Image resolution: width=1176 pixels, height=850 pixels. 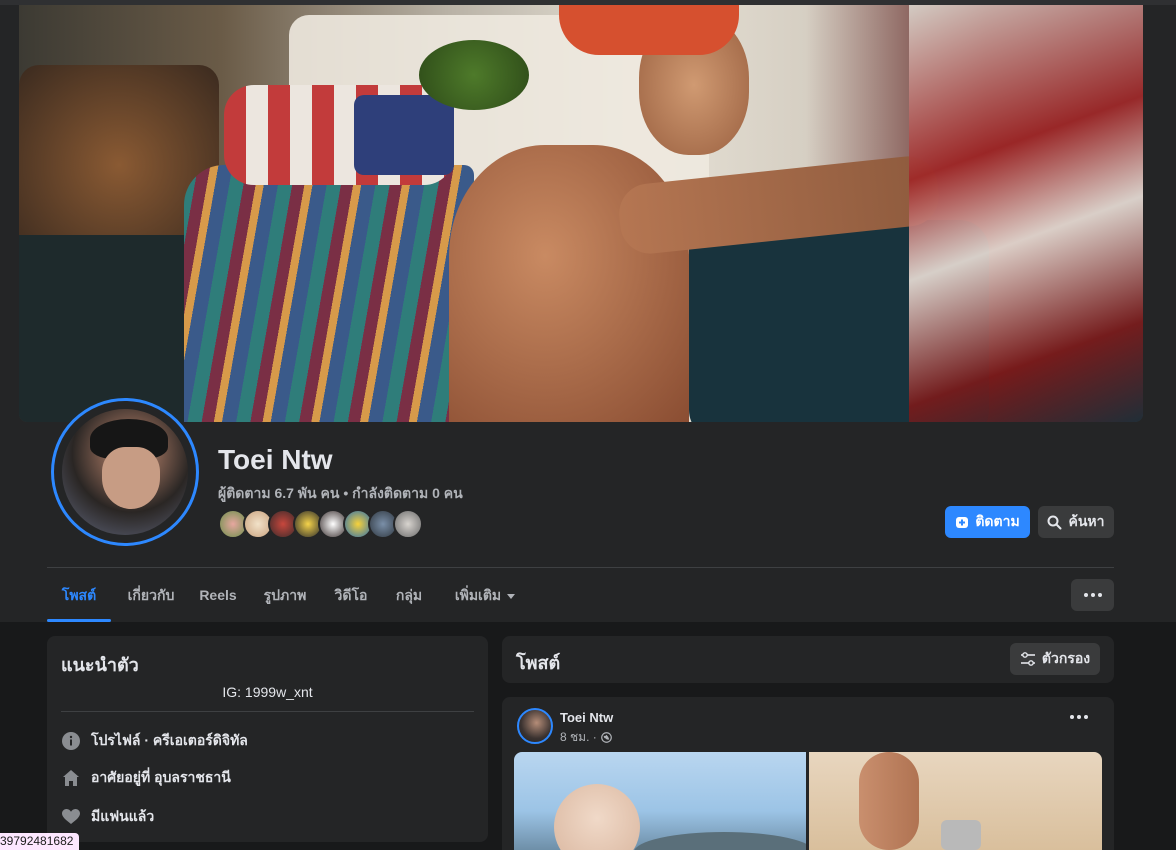 I want to click on cover-dash-shape, so click(x=104, y=328).